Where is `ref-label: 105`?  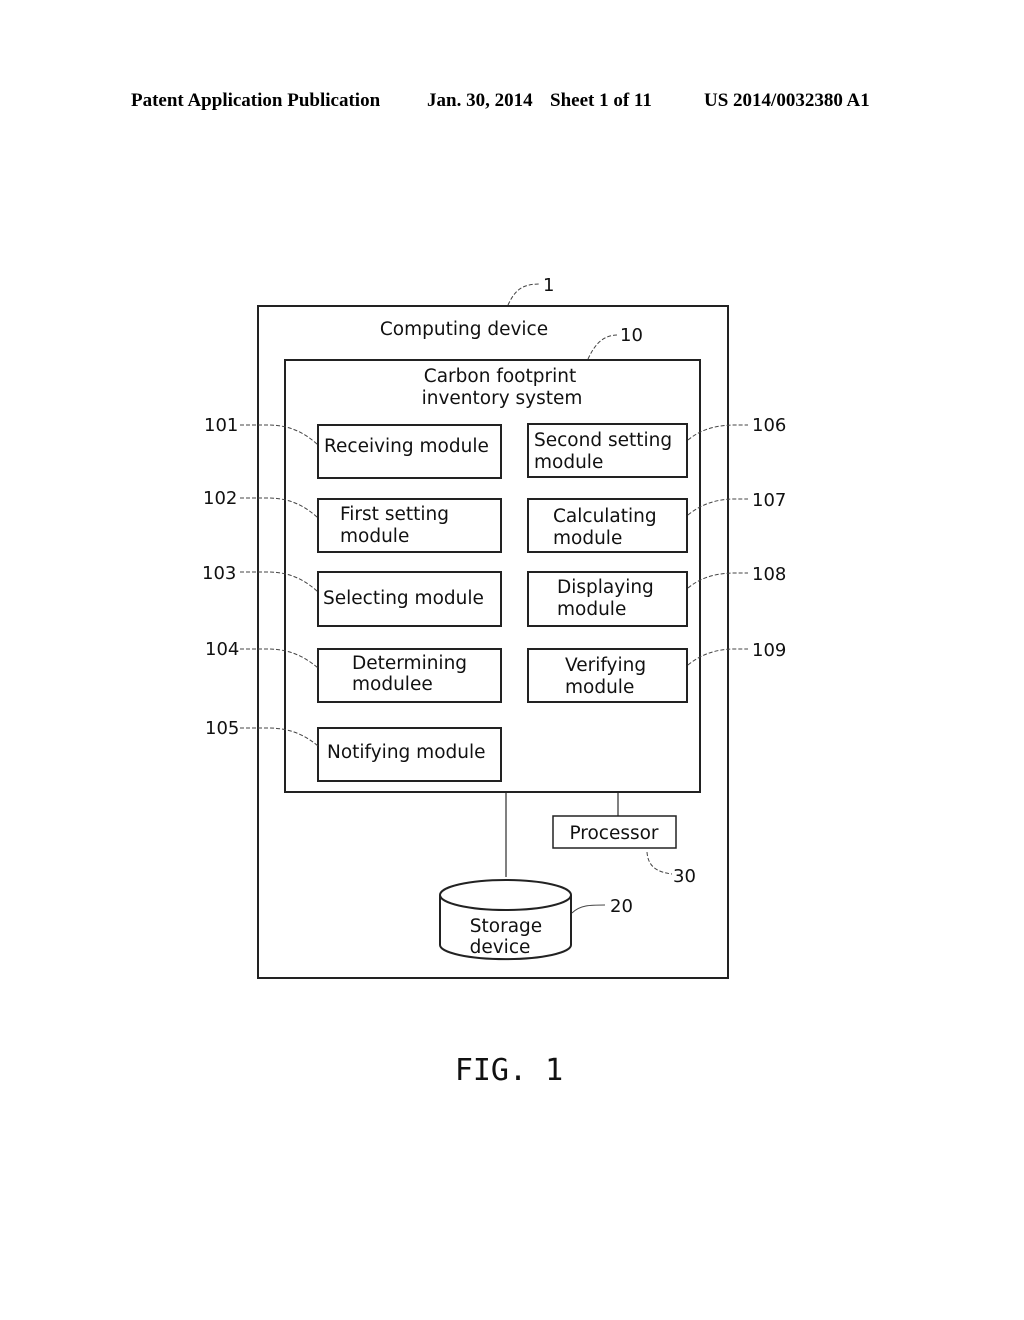 ref-label: 105 is located at coordinates (222, 728).